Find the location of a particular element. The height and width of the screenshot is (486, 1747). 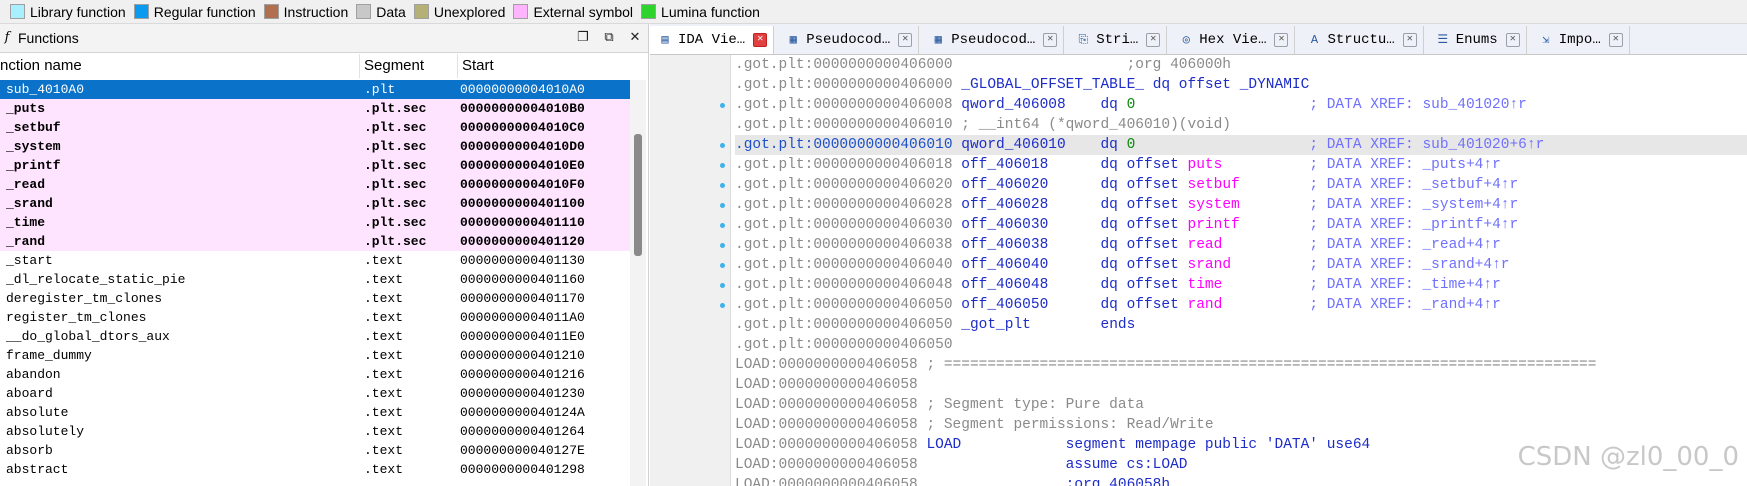

scrollbar-thumb is located at coordinates (638, 195).